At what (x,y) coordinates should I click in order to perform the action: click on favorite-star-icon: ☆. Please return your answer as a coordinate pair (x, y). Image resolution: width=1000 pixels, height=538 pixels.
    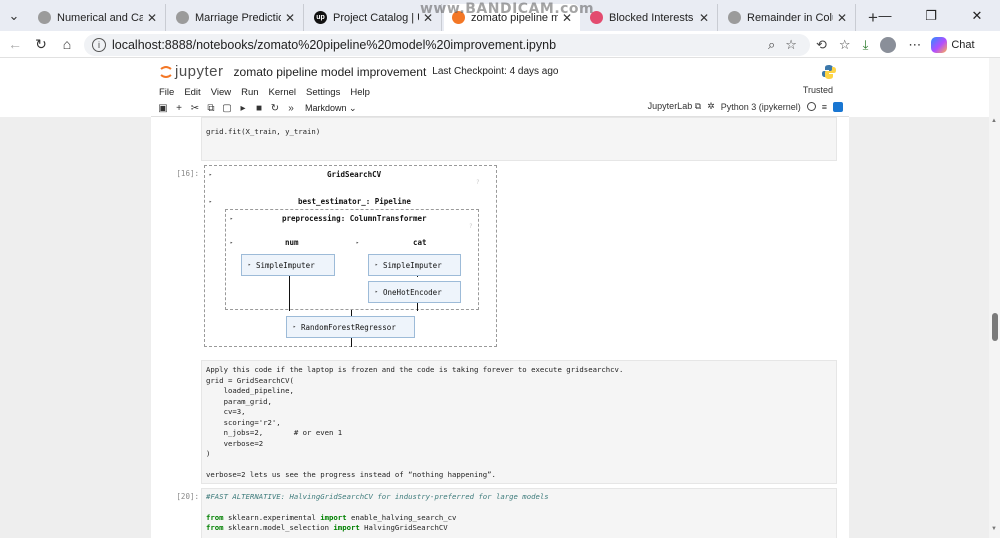
    Looking at the image, I should click on (791, 45).